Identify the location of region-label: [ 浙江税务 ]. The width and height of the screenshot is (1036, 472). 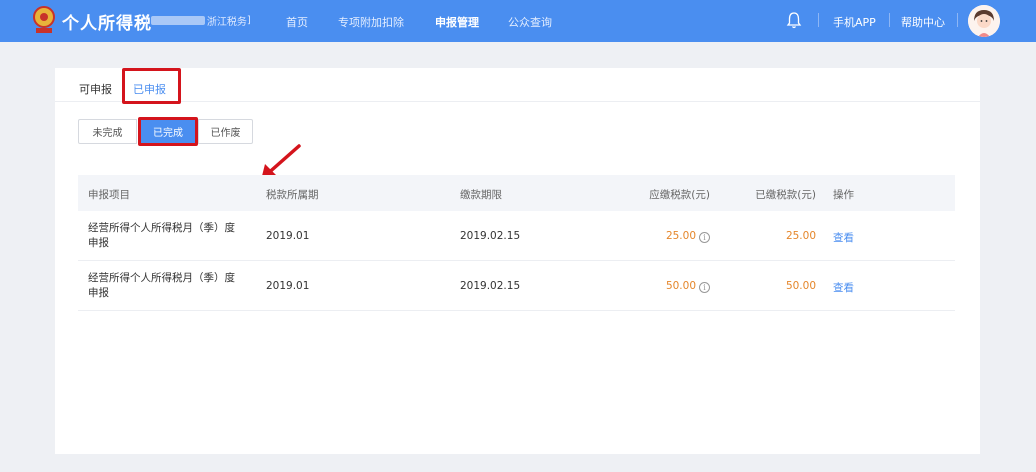
(198, 20).